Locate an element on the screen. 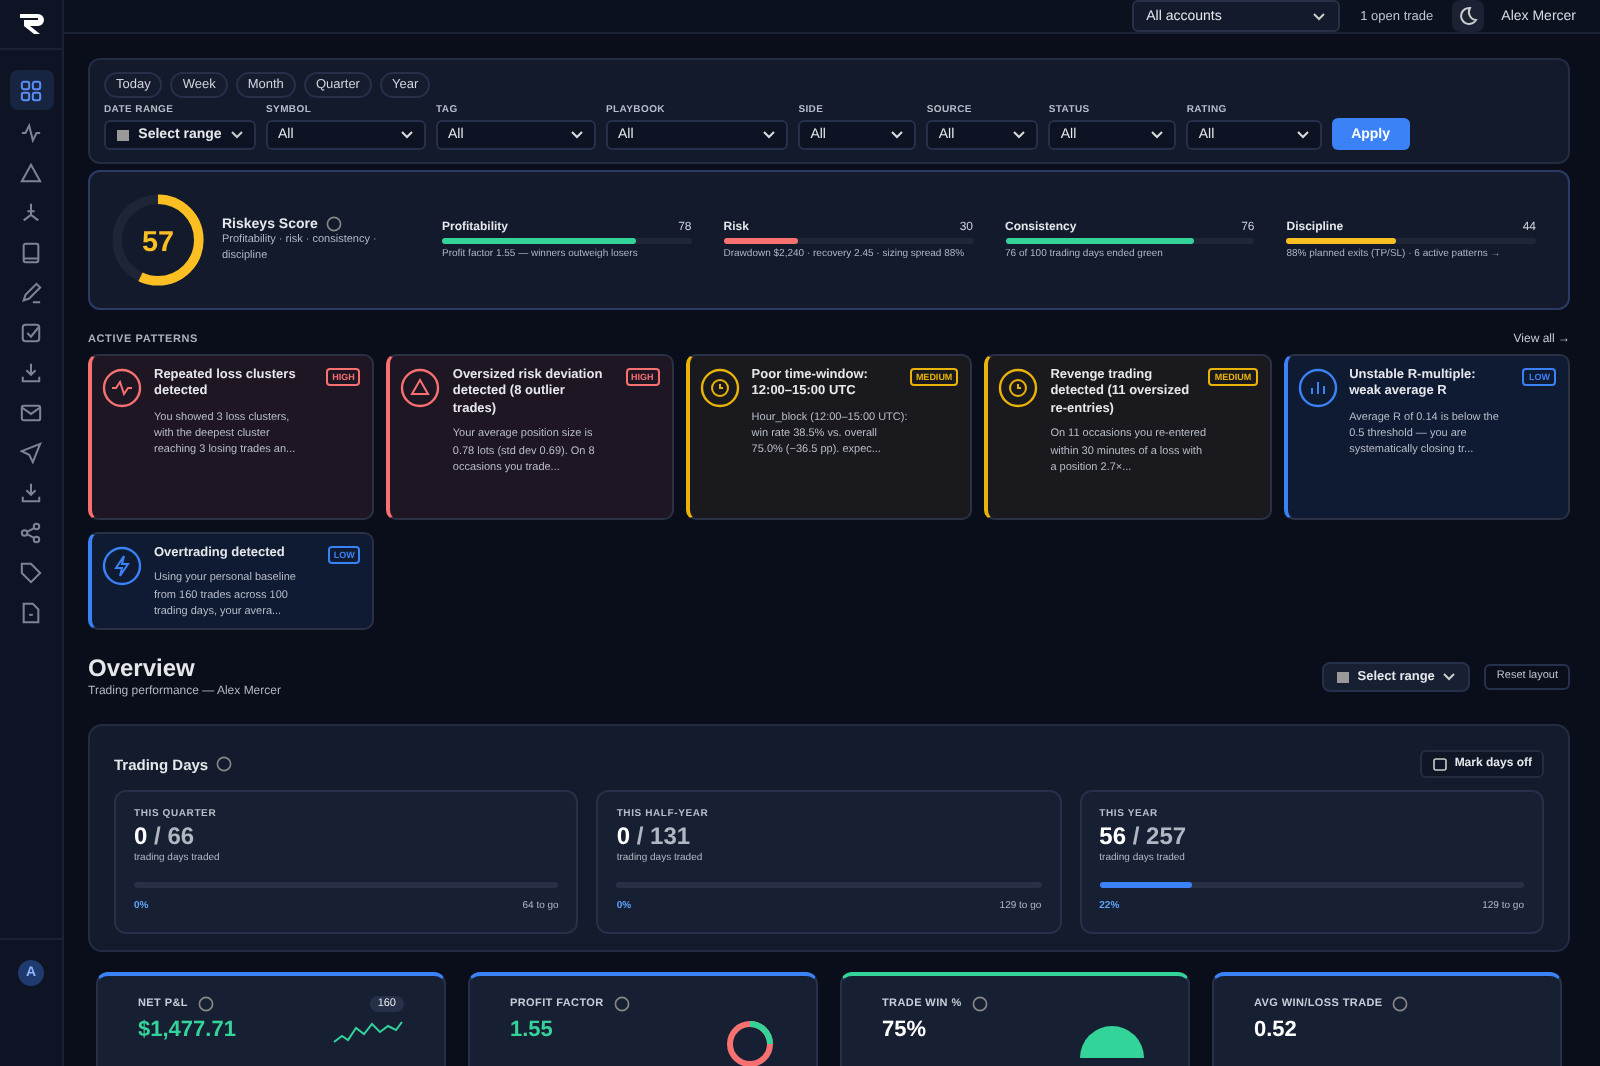 Image resolution: width=1600 pixels, height=1066 pixels. bar-chart-icon is located at coordinates (1317, 388).